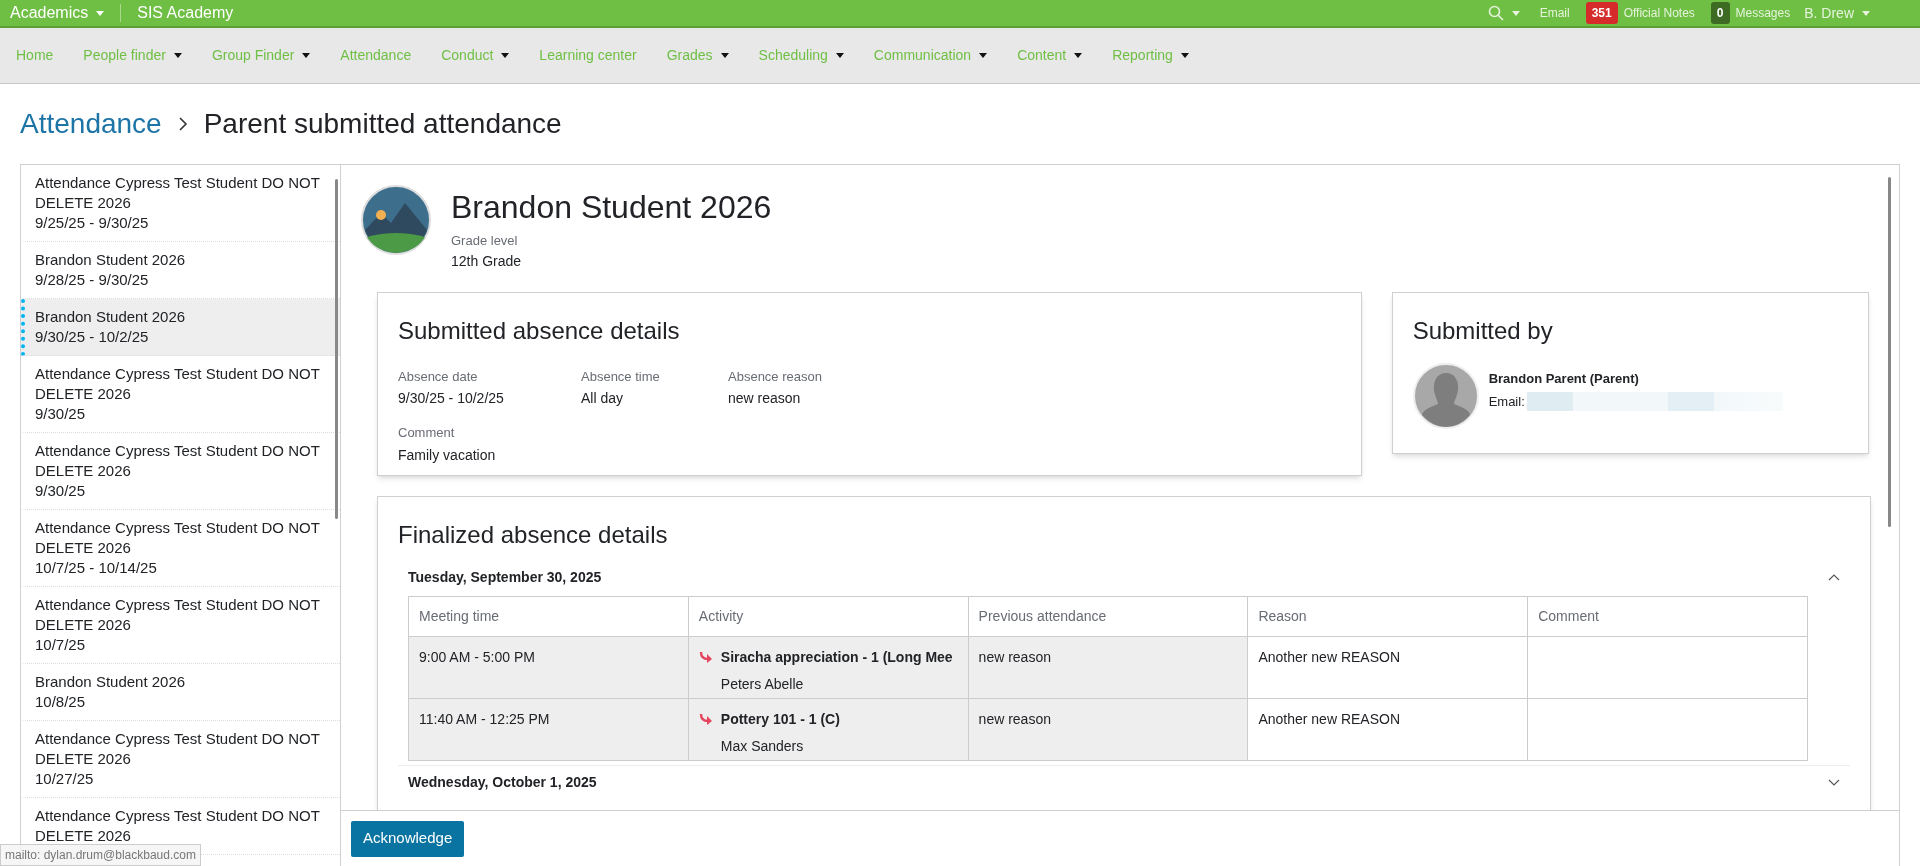 This screenshot has width=1920, height=866. I want to click on link-url-tooltip: mailto: dylan.drum@blackbaud.com, so click(100, 855).